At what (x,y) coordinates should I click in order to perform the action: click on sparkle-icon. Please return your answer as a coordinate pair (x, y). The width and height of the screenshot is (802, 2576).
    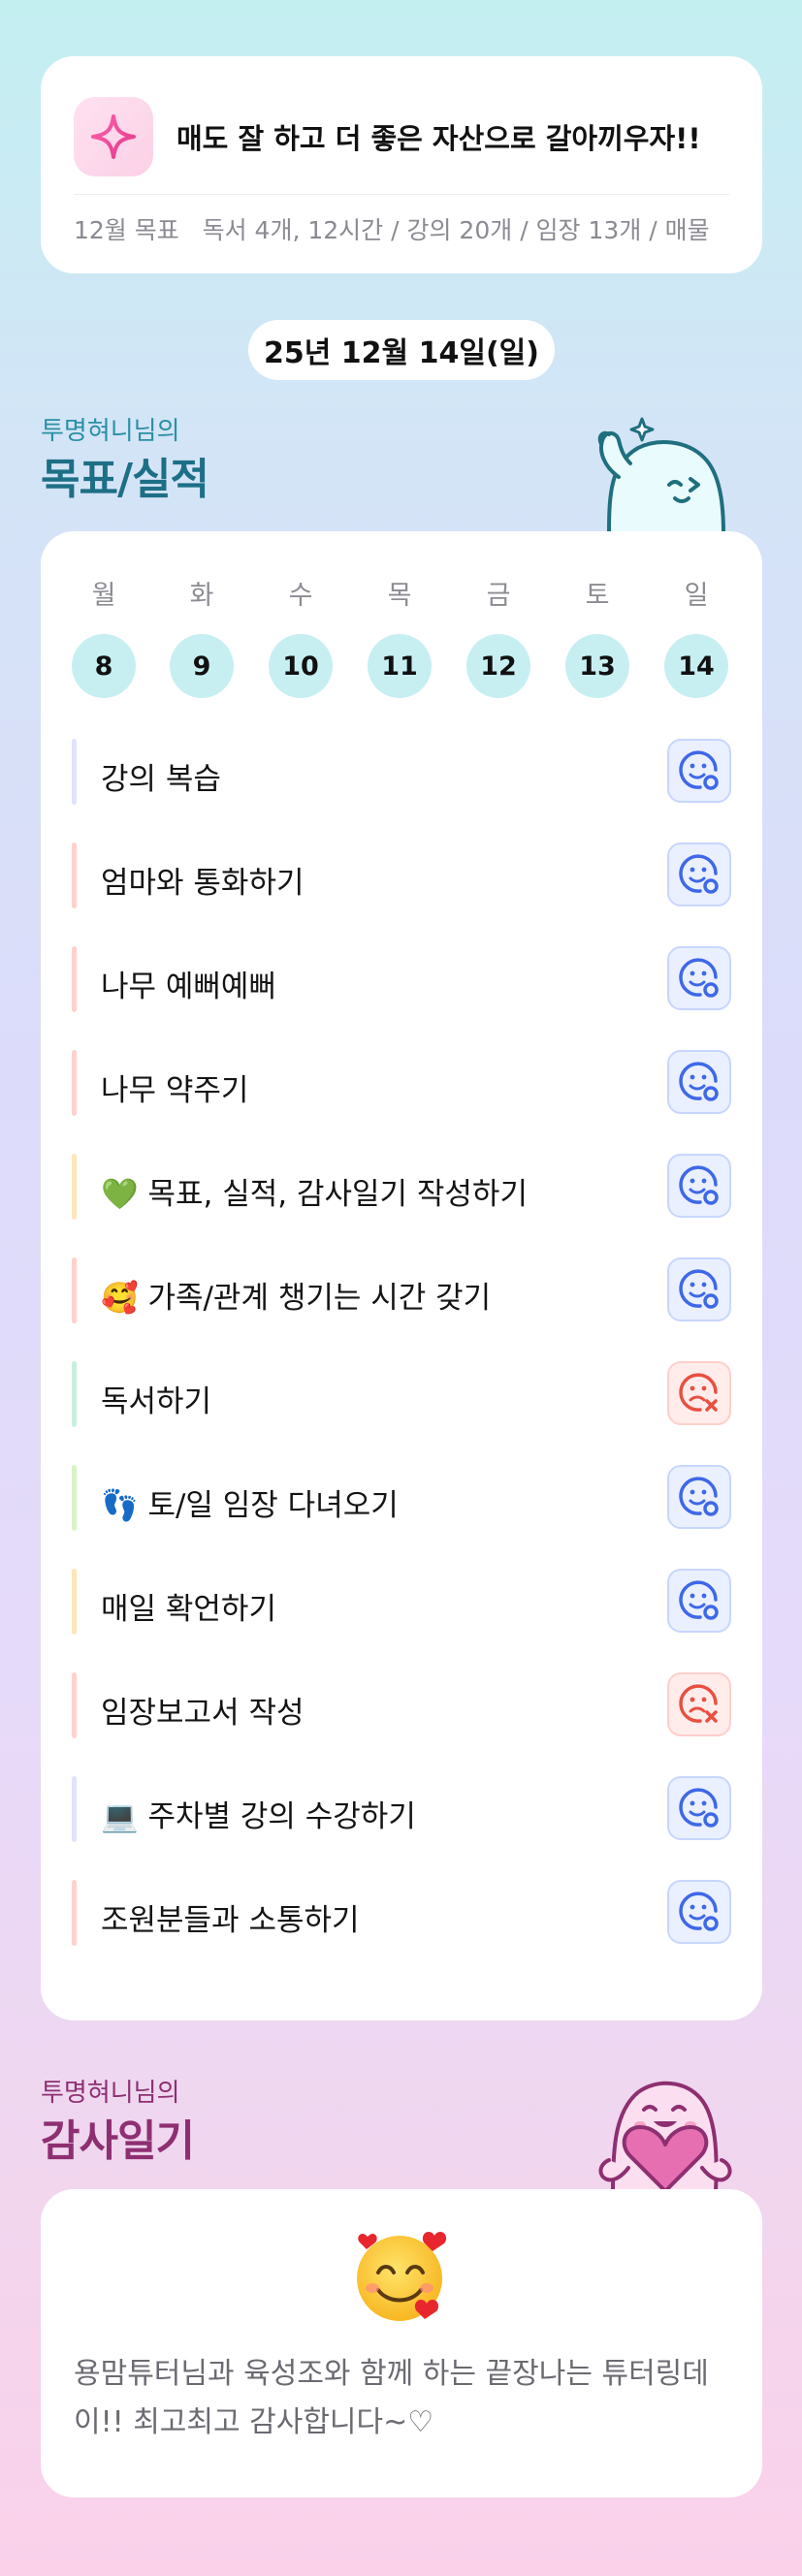
    Looking at the image, I should click on (113, 136).